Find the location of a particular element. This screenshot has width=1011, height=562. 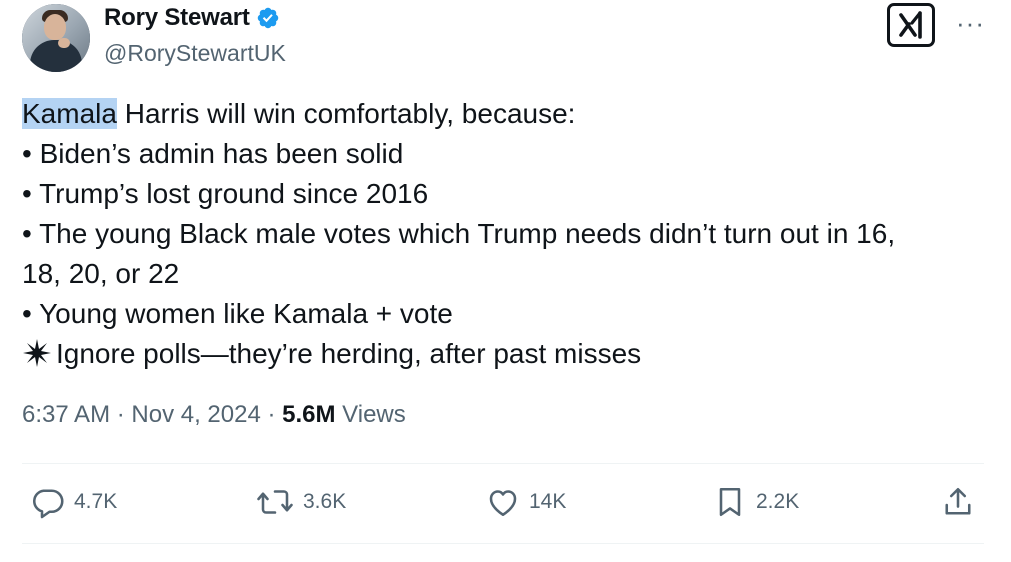

reply-button: 4.7K is located at coordinates (73, 502).